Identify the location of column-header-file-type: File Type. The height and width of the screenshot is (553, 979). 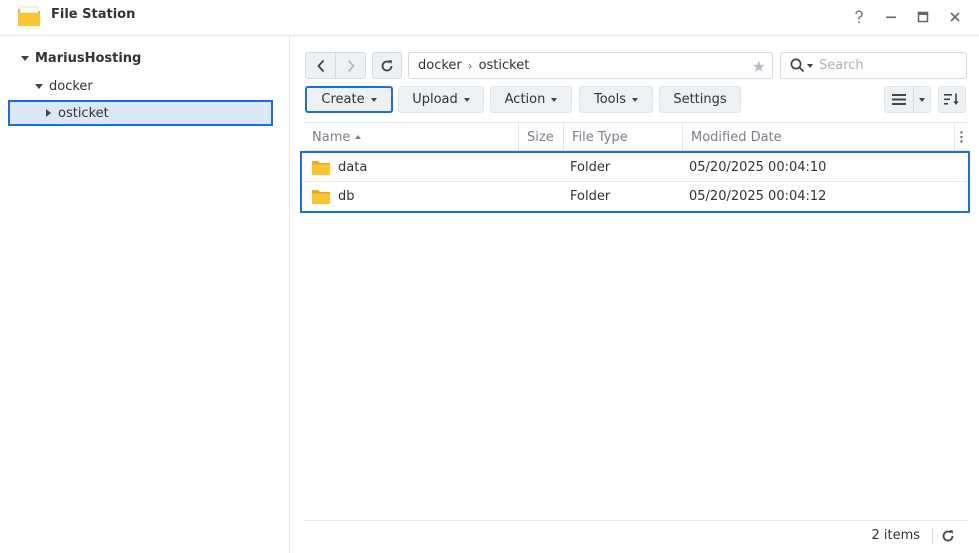
(622, 137).